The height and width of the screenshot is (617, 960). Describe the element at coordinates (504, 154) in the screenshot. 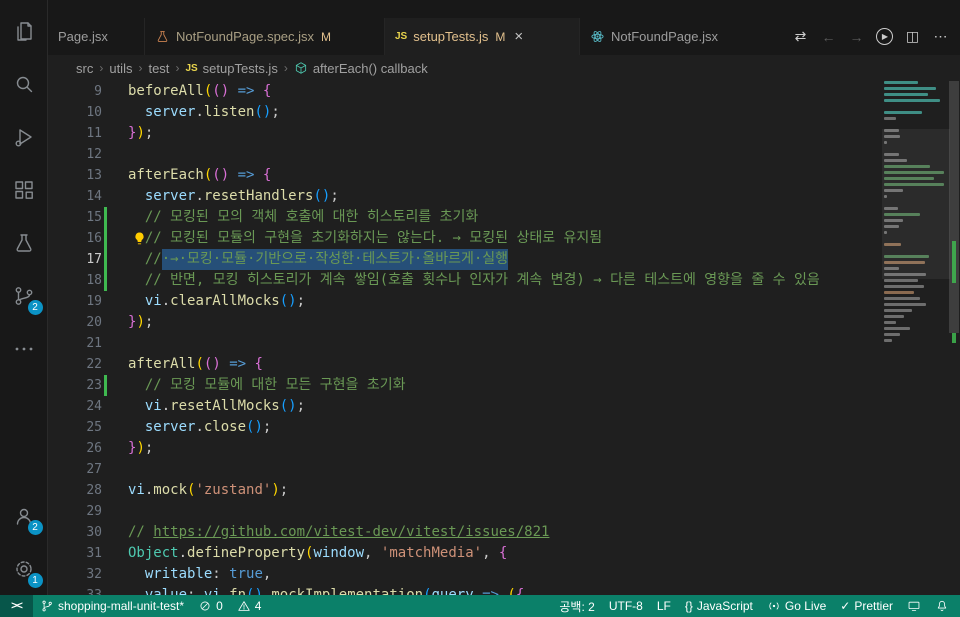

I see `code-line: 12` at that location.